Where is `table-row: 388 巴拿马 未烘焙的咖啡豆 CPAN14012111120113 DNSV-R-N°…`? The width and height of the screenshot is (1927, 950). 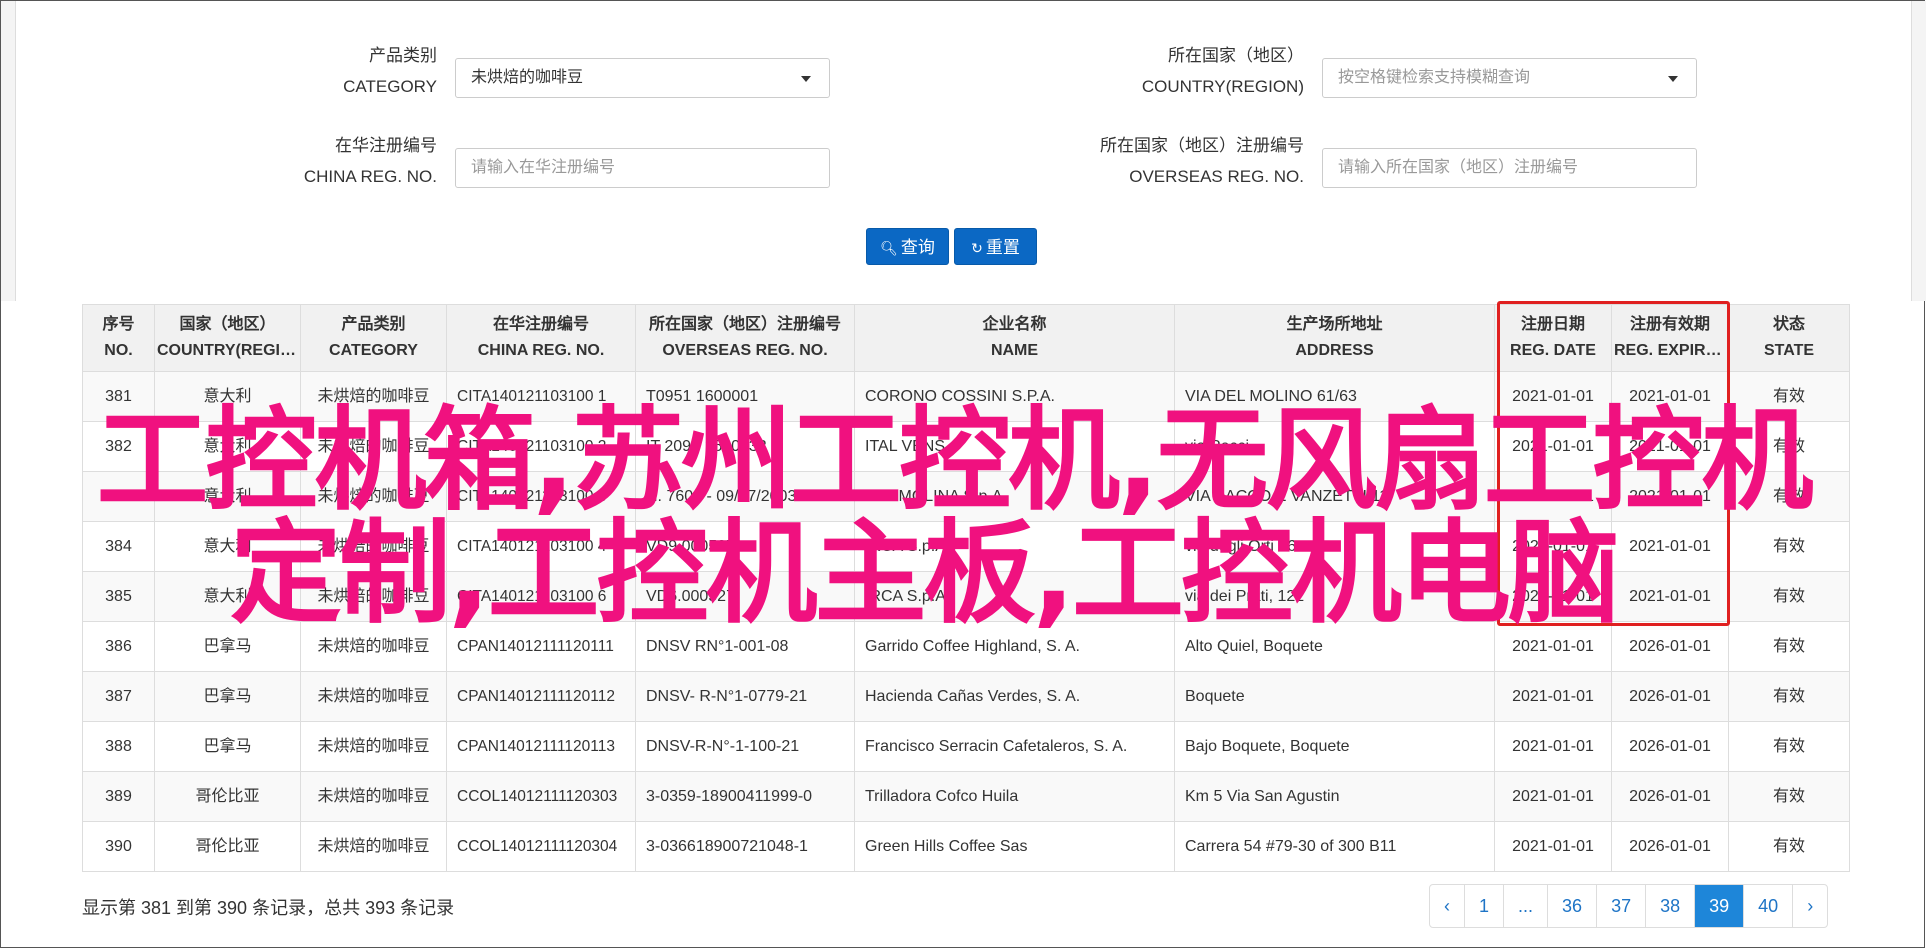
table-row: 388 巴拿马 未烘焙的咖啡豆 CPAN14012111120113 DNSV-R-N°… is located at coordinates (966, 746).